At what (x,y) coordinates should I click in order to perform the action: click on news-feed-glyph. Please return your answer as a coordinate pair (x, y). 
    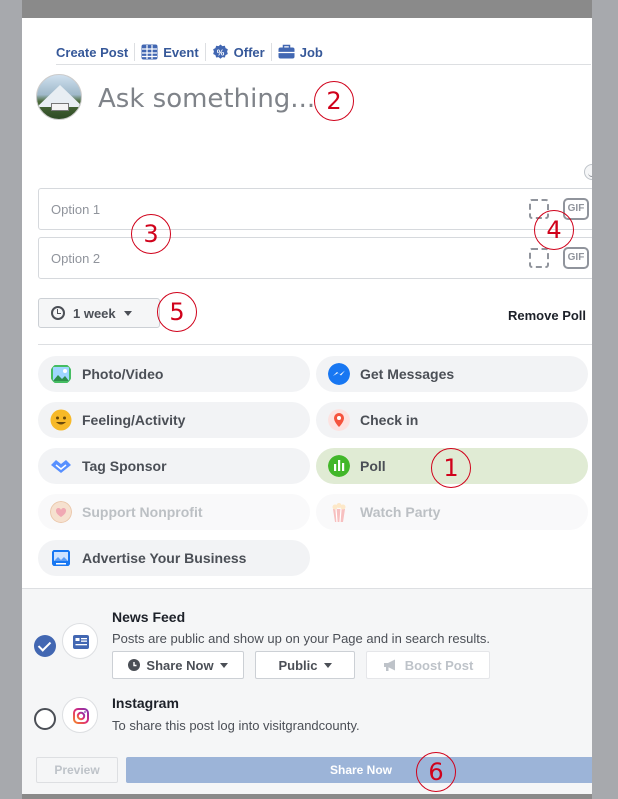
    Looking at the image, I should click on (81, 642).